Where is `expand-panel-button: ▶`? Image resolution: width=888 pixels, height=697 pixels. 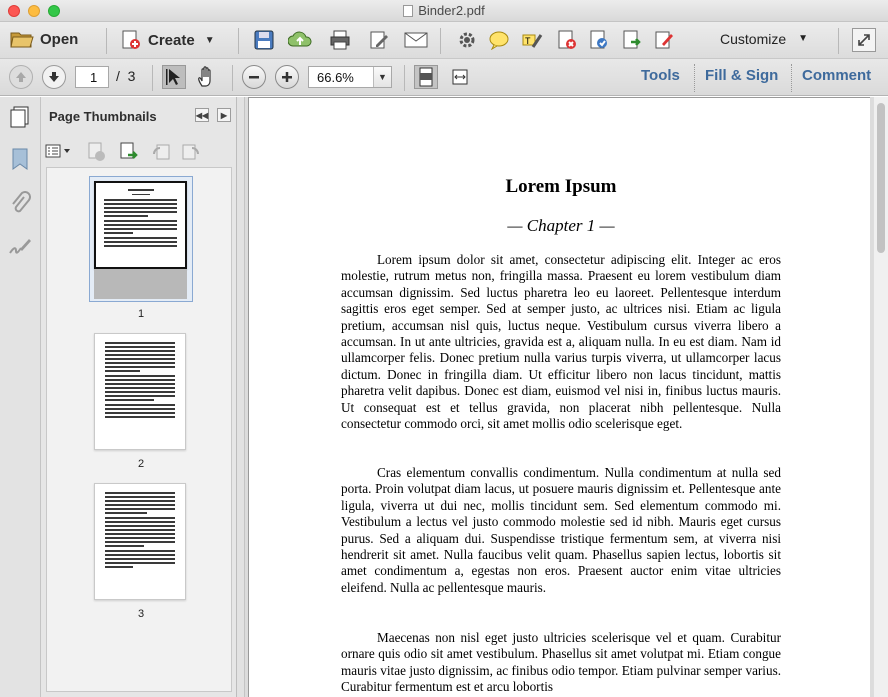 expand-panel-button: ▶ is located at coordinates (224, 115).